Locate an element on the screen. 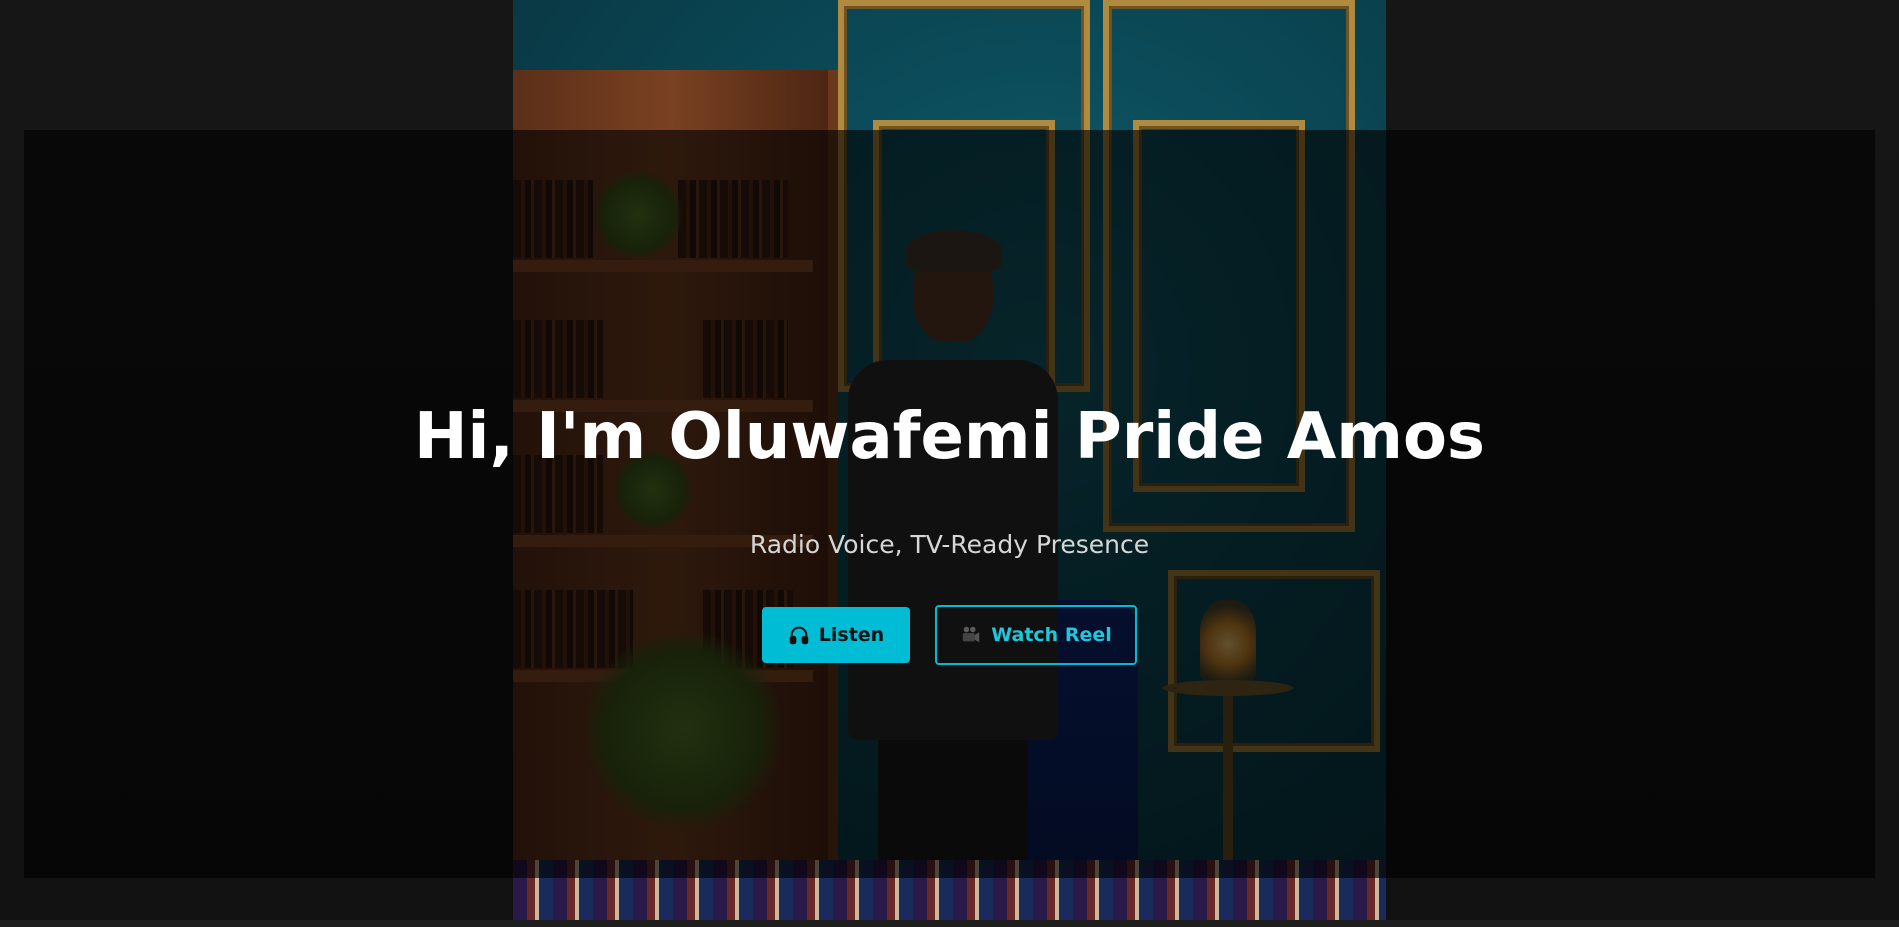 This screenshot has height=927, width=1899. hero-title: Hi, I'm Oluwafemi Pride Amos is located at coordinates (949, 437).